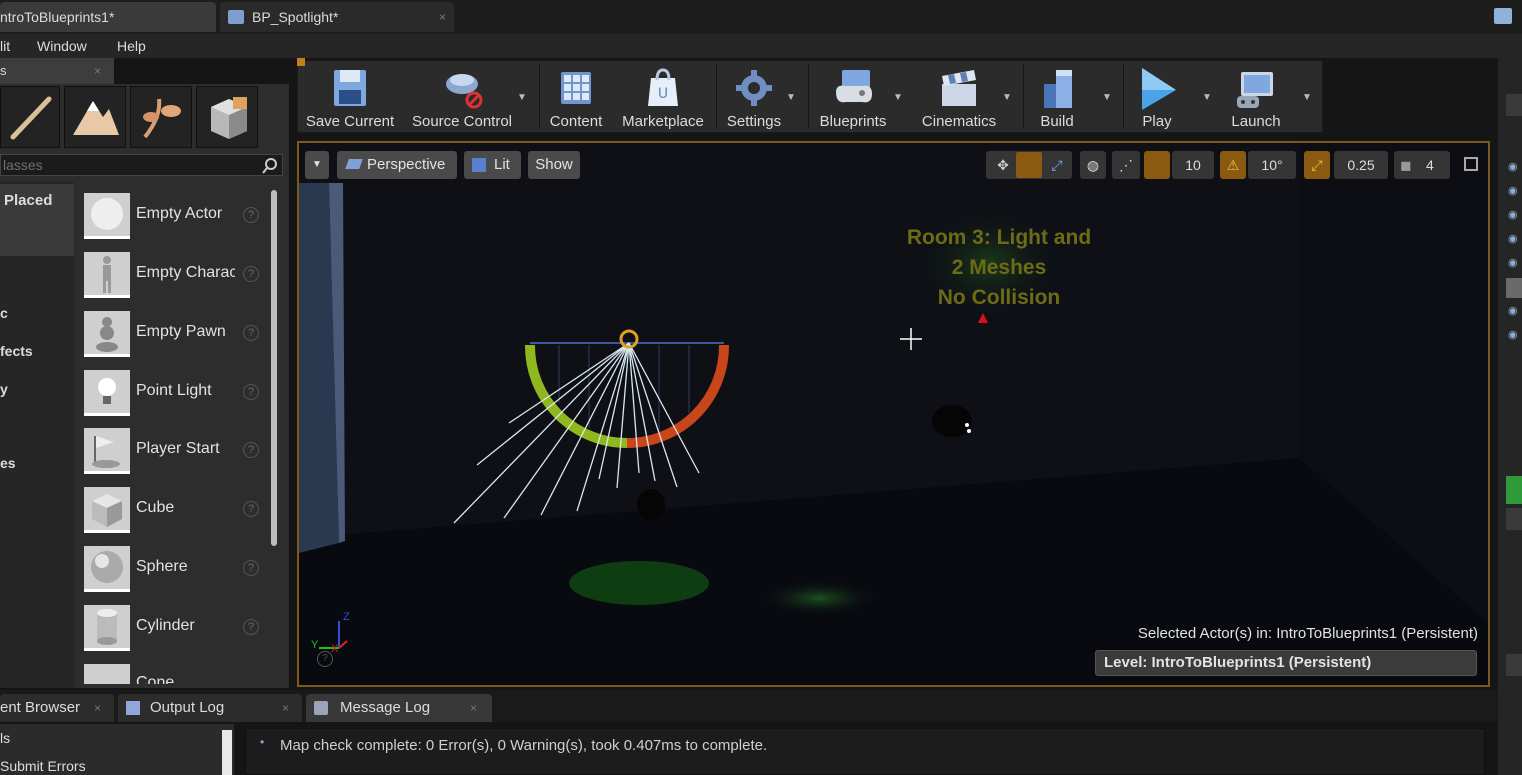 This screenshot has height=775, width=1522. What do you see at coordinates (1233, 165) in the screenshot?
I see `rotation-snap-icon: ⚠` at bounding box center [1233, 165].